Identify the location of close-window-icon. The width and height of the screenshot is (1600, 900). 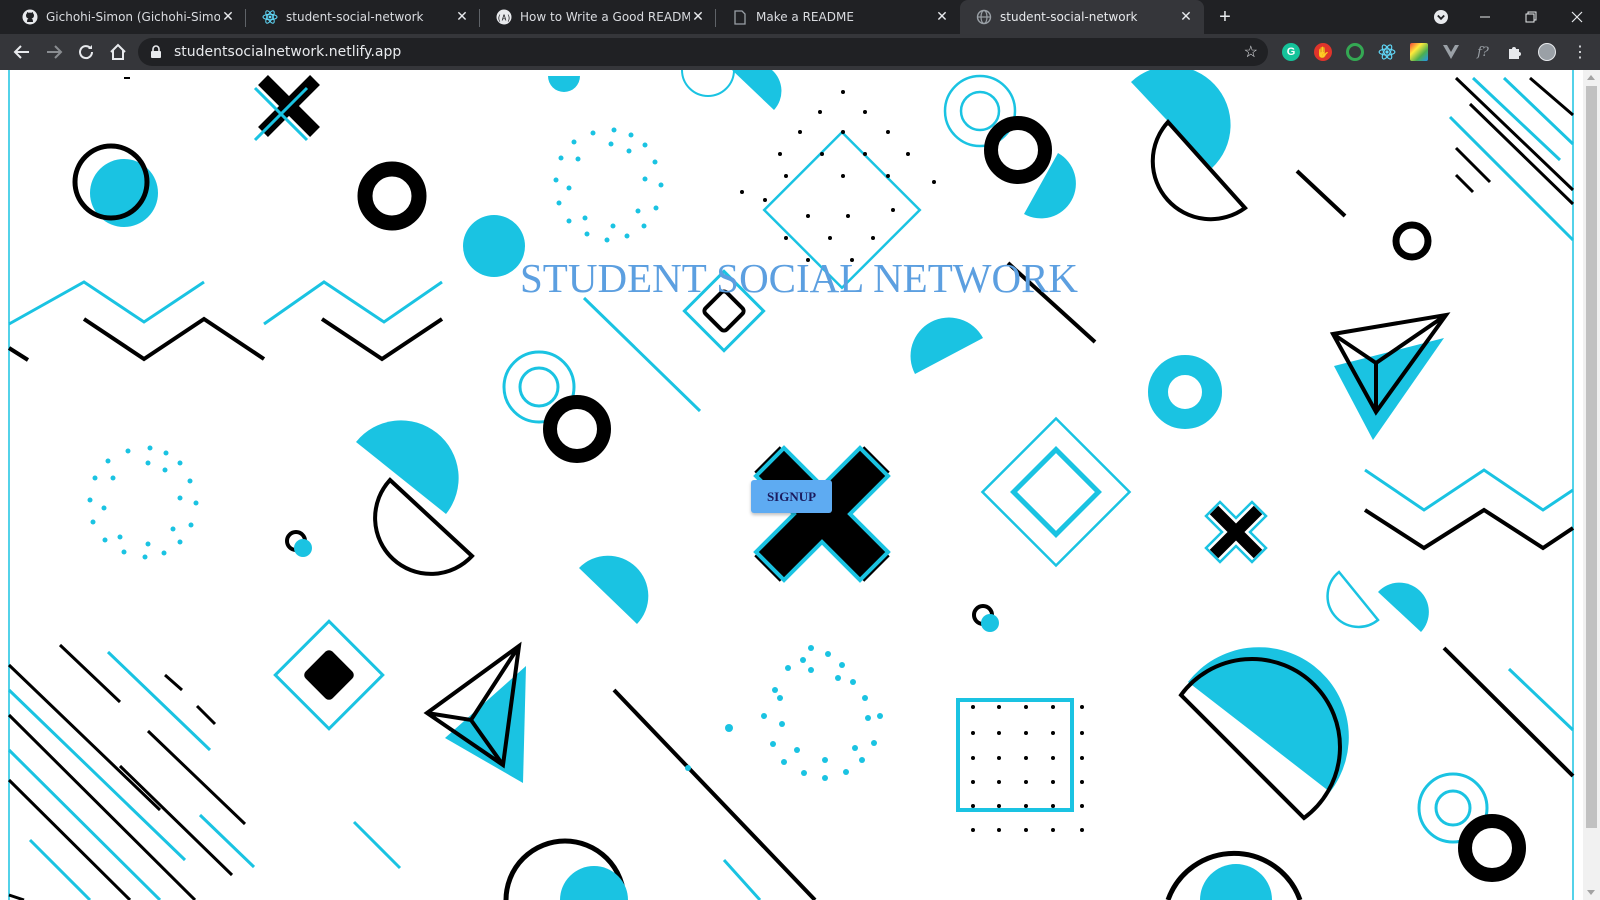
(1577, 17).